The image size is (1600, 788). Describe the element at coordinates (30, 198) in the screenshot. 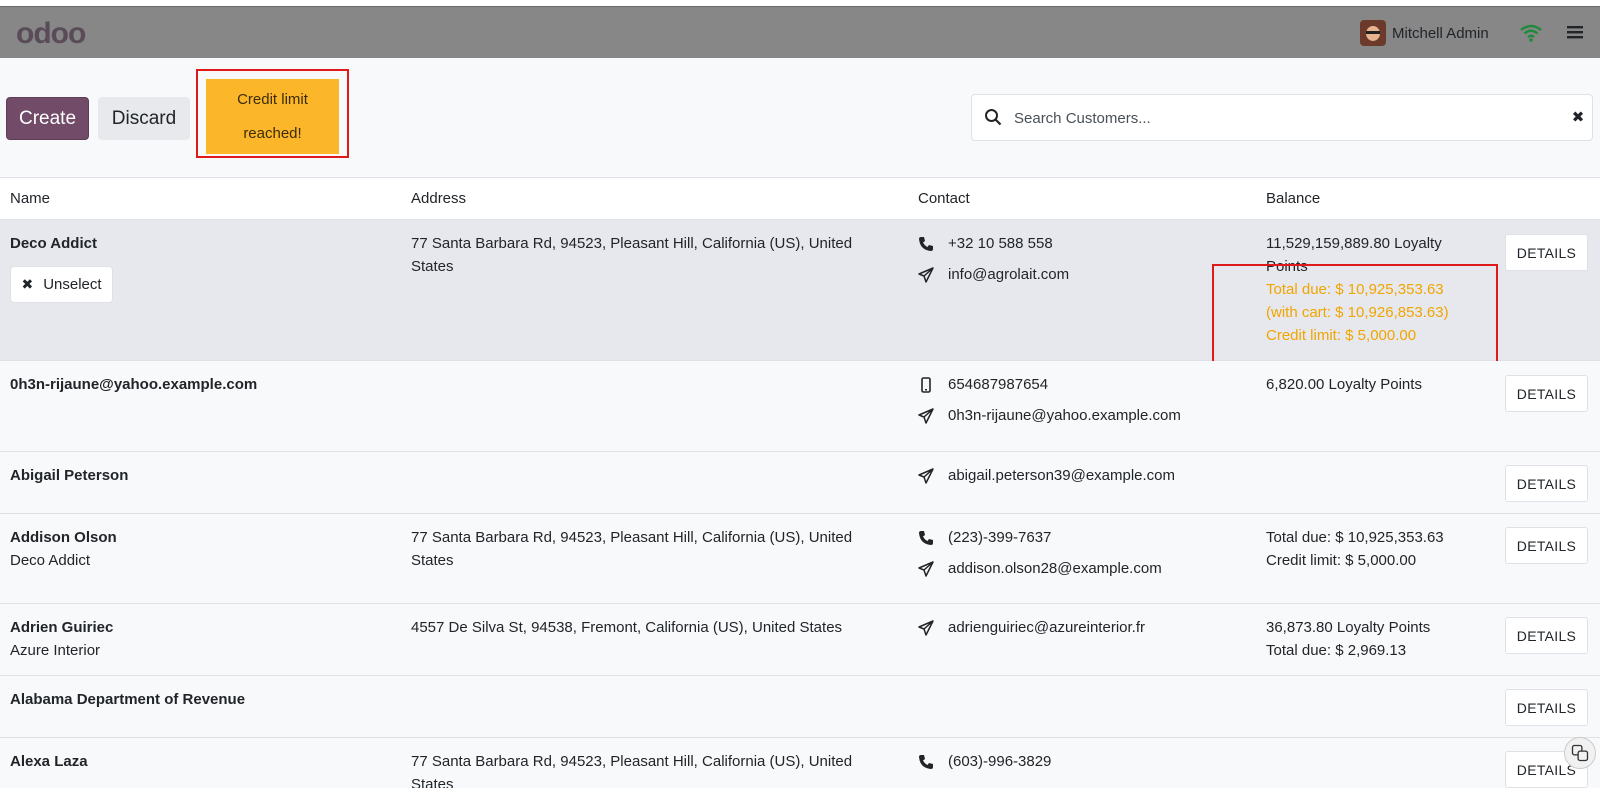

I see `column-header-name: Name` at that location.